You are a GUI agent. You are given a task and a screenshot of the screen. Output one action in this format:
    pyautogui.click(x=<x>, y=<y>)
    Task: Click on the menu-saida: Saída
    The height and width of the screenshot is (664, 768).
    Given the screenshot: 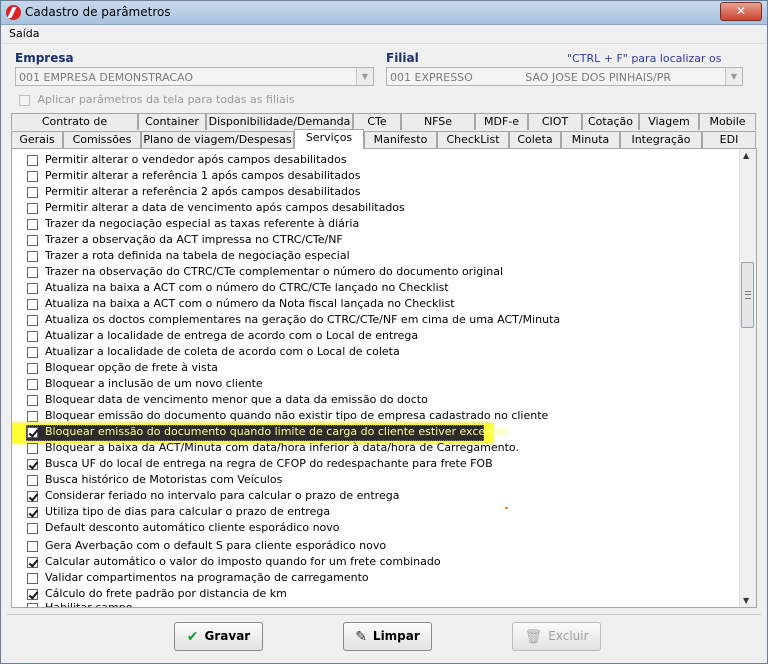 What is the action you would take?
    pyautogui.click(x=24, y=33)
    